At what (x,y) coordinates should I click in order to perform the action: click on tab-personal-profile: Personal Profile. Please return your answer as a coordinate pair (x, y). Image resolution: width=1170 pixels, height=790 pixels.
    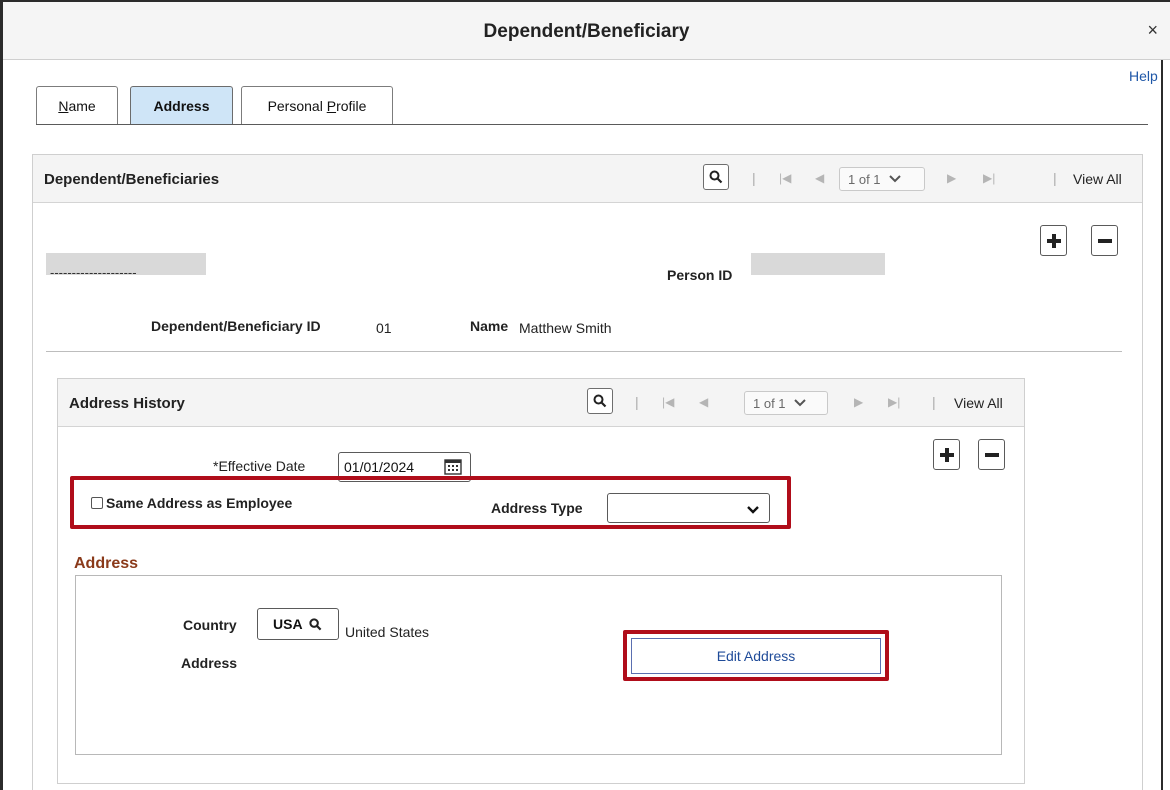
    Looking at the image, I should click on (317, 105).